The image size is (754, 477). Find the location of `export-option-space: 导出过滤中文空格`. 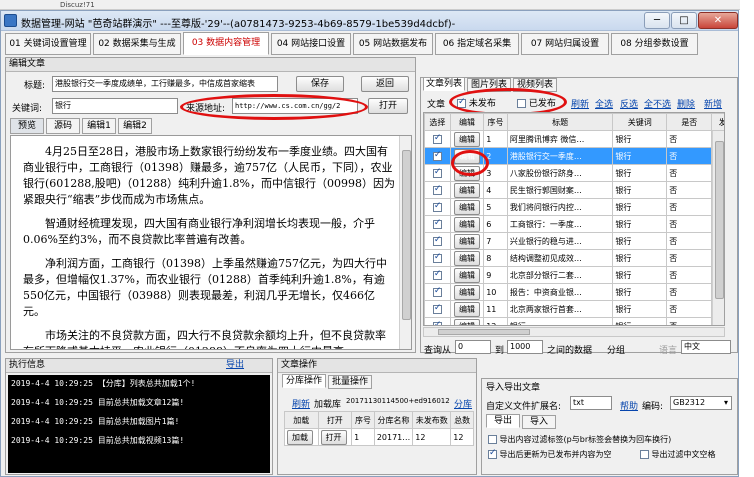

export-option-space: 导出过滤中文空格 is located at coordinates (678, 454).